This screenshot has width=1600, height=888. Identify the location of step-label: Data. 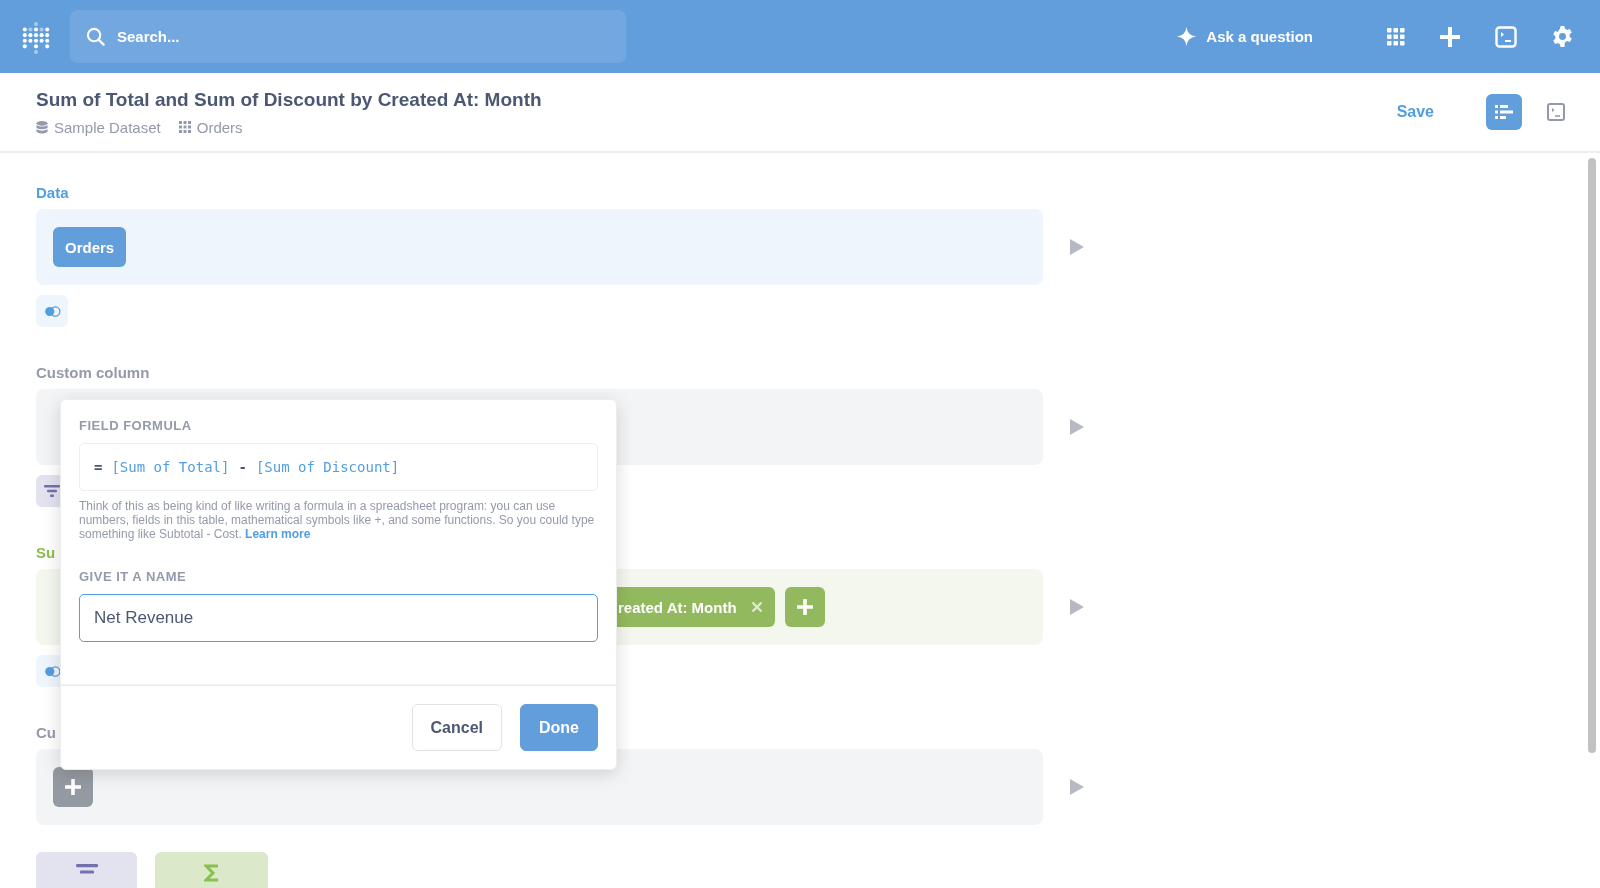
(52, 193).